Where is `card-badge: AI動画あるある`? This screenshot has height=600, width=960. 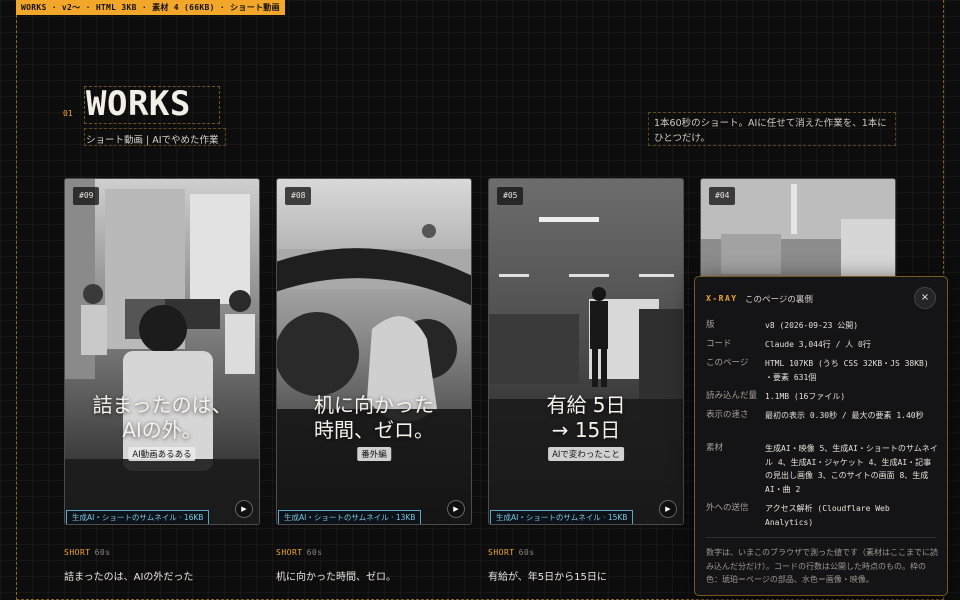
card-badge: AI動画あるある is located at coordinates (162, 454).